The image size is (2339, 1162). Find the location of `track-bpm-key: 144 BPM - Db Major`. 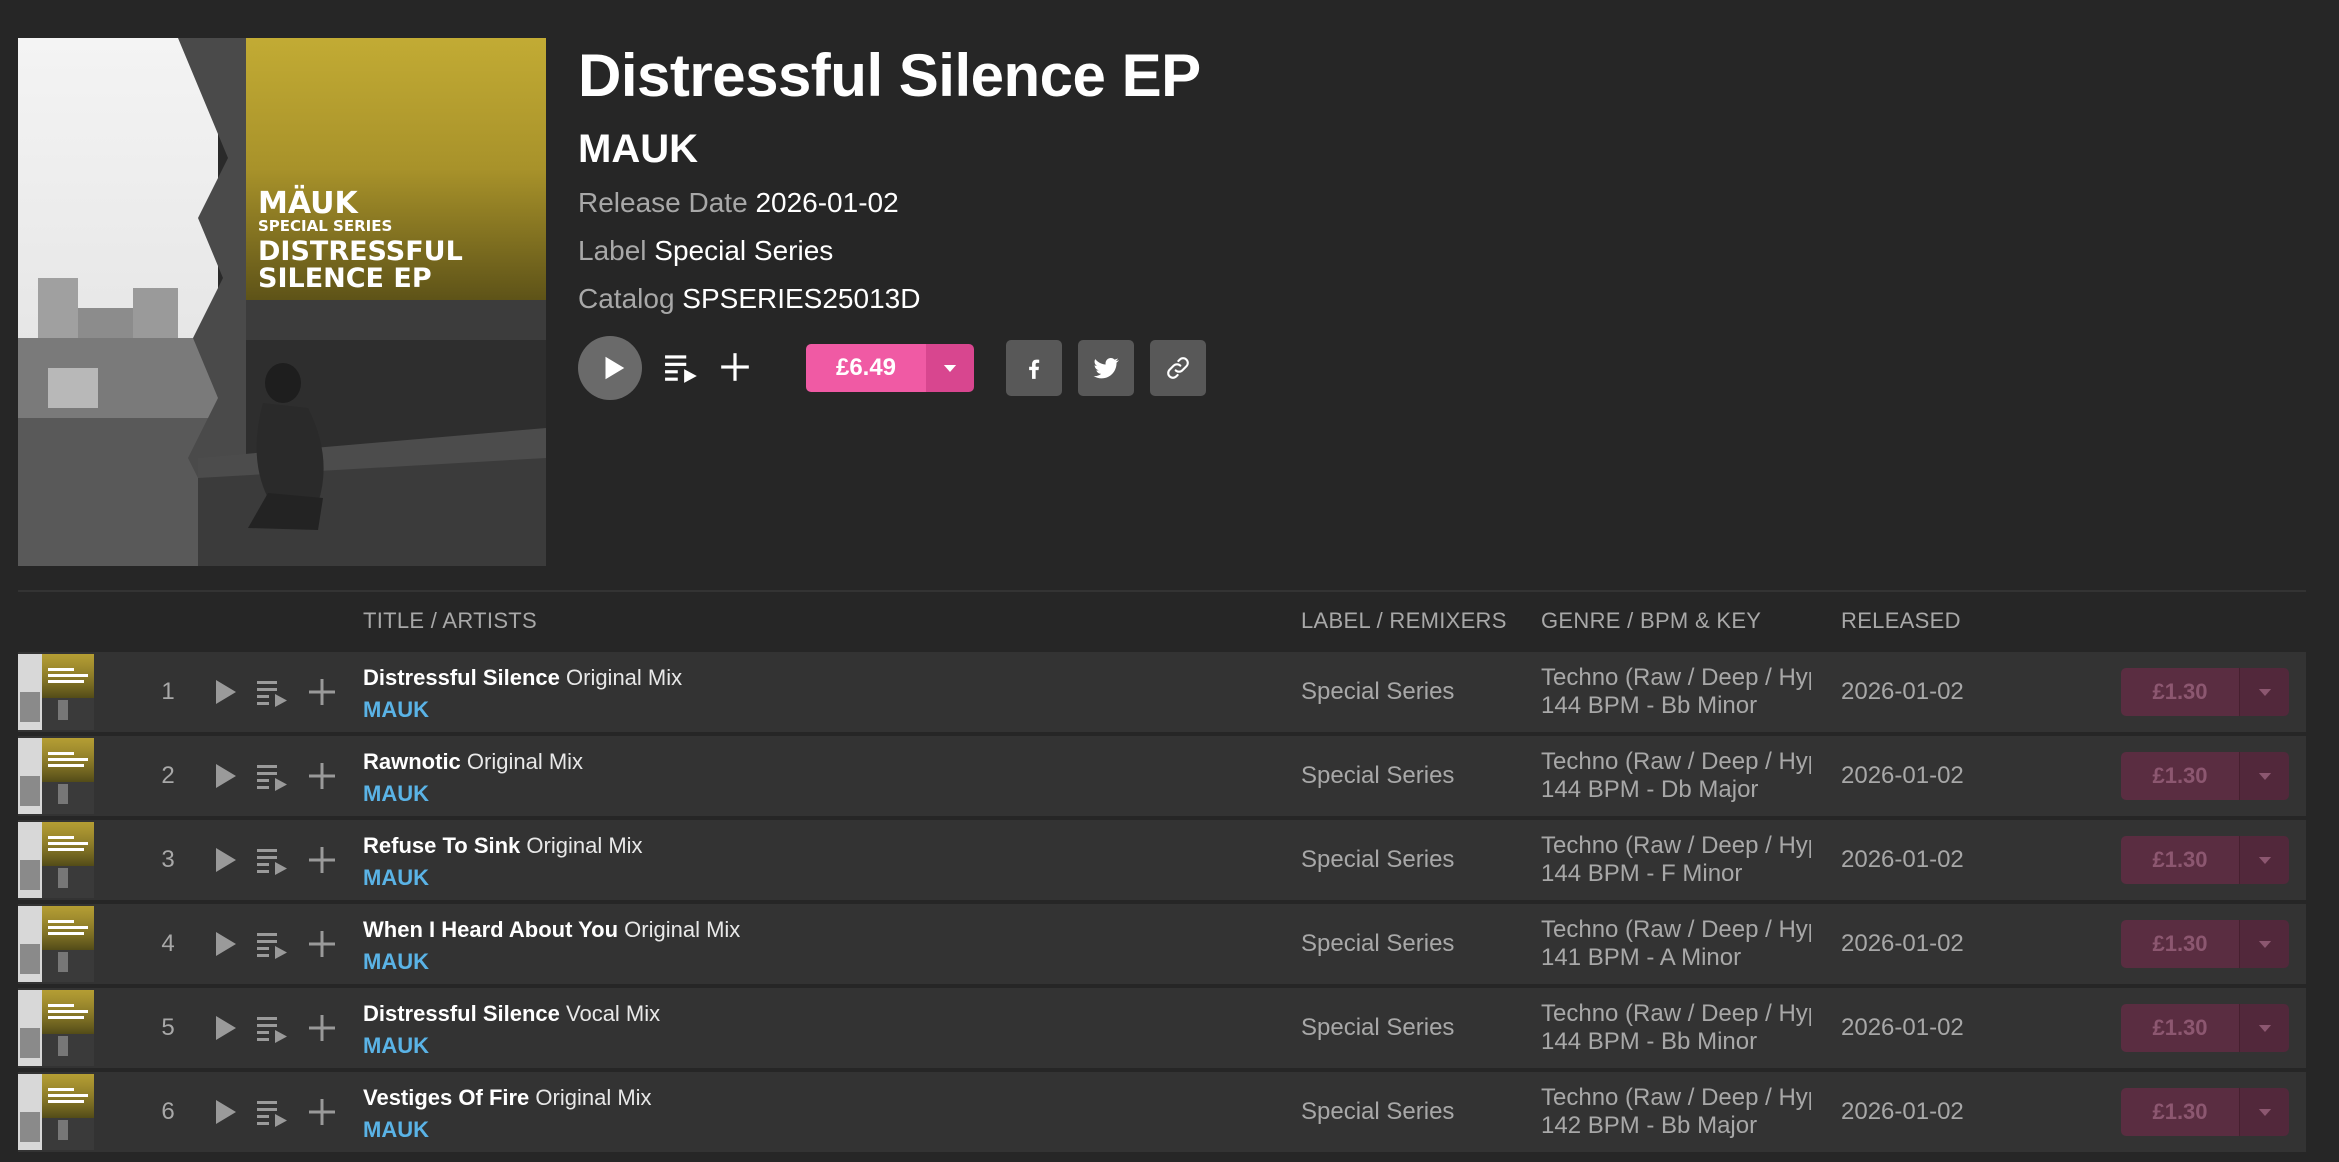

track-bpm-key: 144 BPM - Db Major is located at coordinates (1650, 789).